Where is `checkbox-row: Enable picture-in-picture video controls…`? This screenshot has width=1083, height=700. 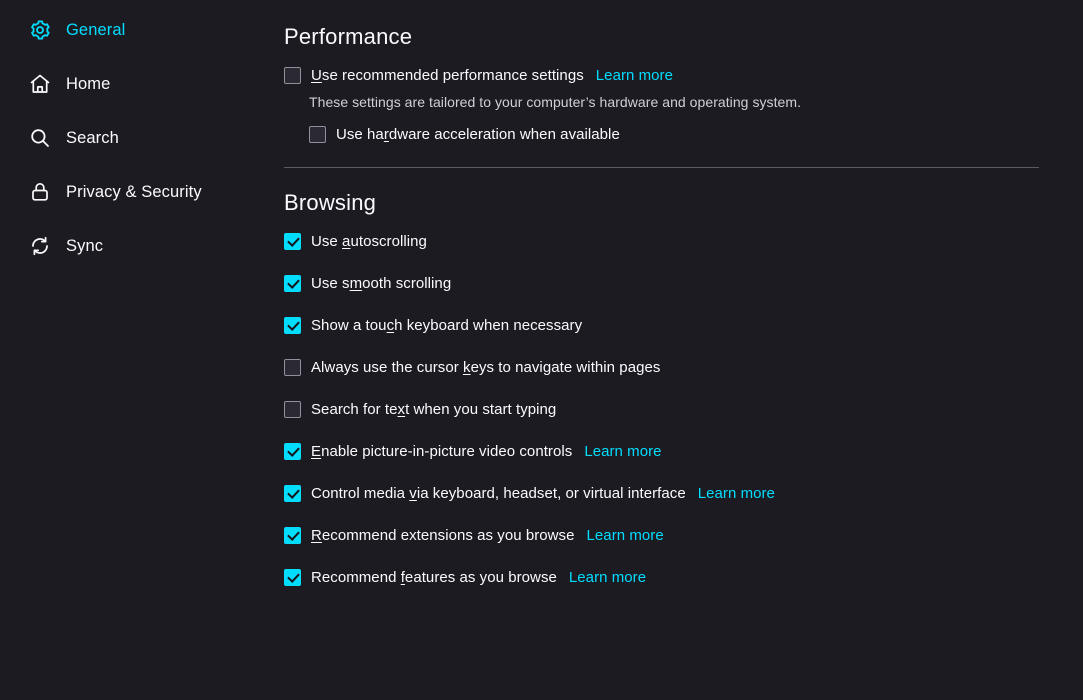
checkbox-row: Enable picture-in-picture video controls… is located at coordinates (681, 452).